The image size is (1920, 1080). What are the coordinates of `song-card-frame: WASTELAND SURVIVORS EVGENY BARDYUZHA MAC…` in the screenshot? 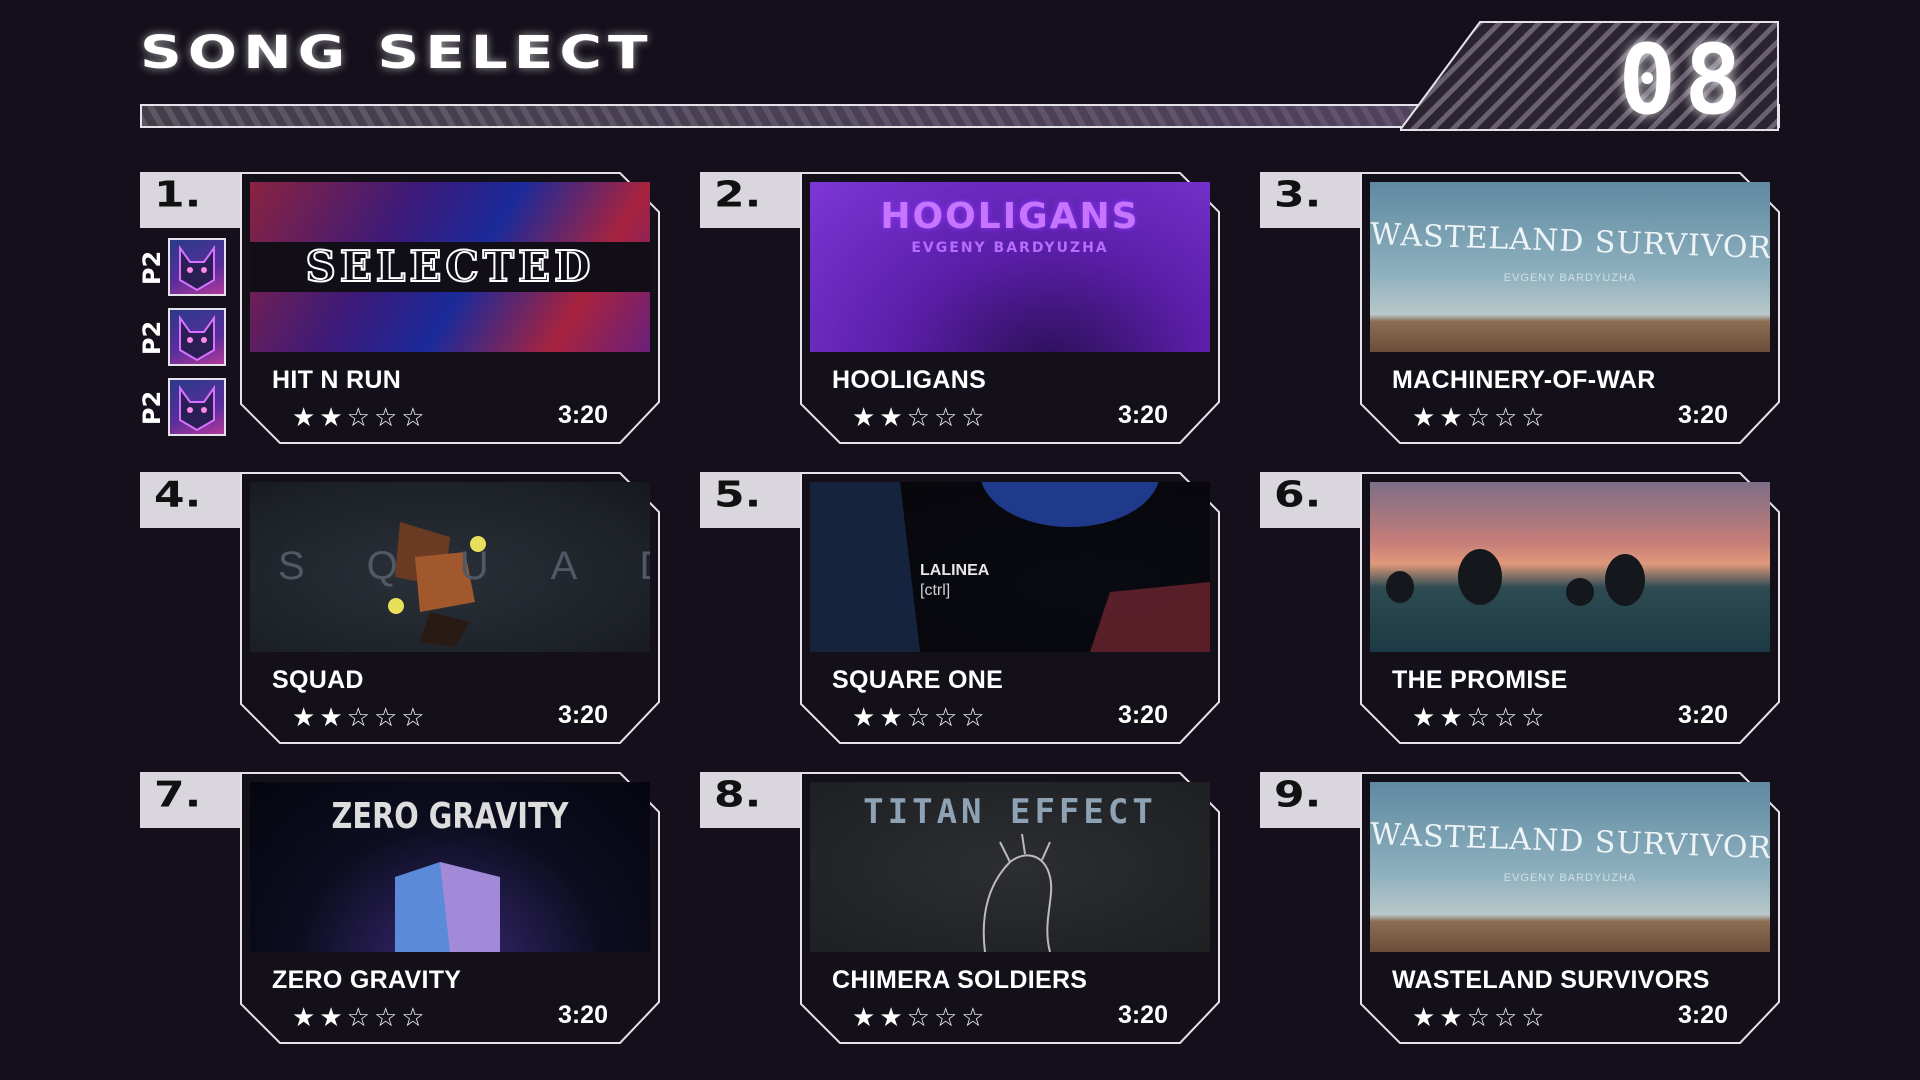 It's located at (1570, 308).